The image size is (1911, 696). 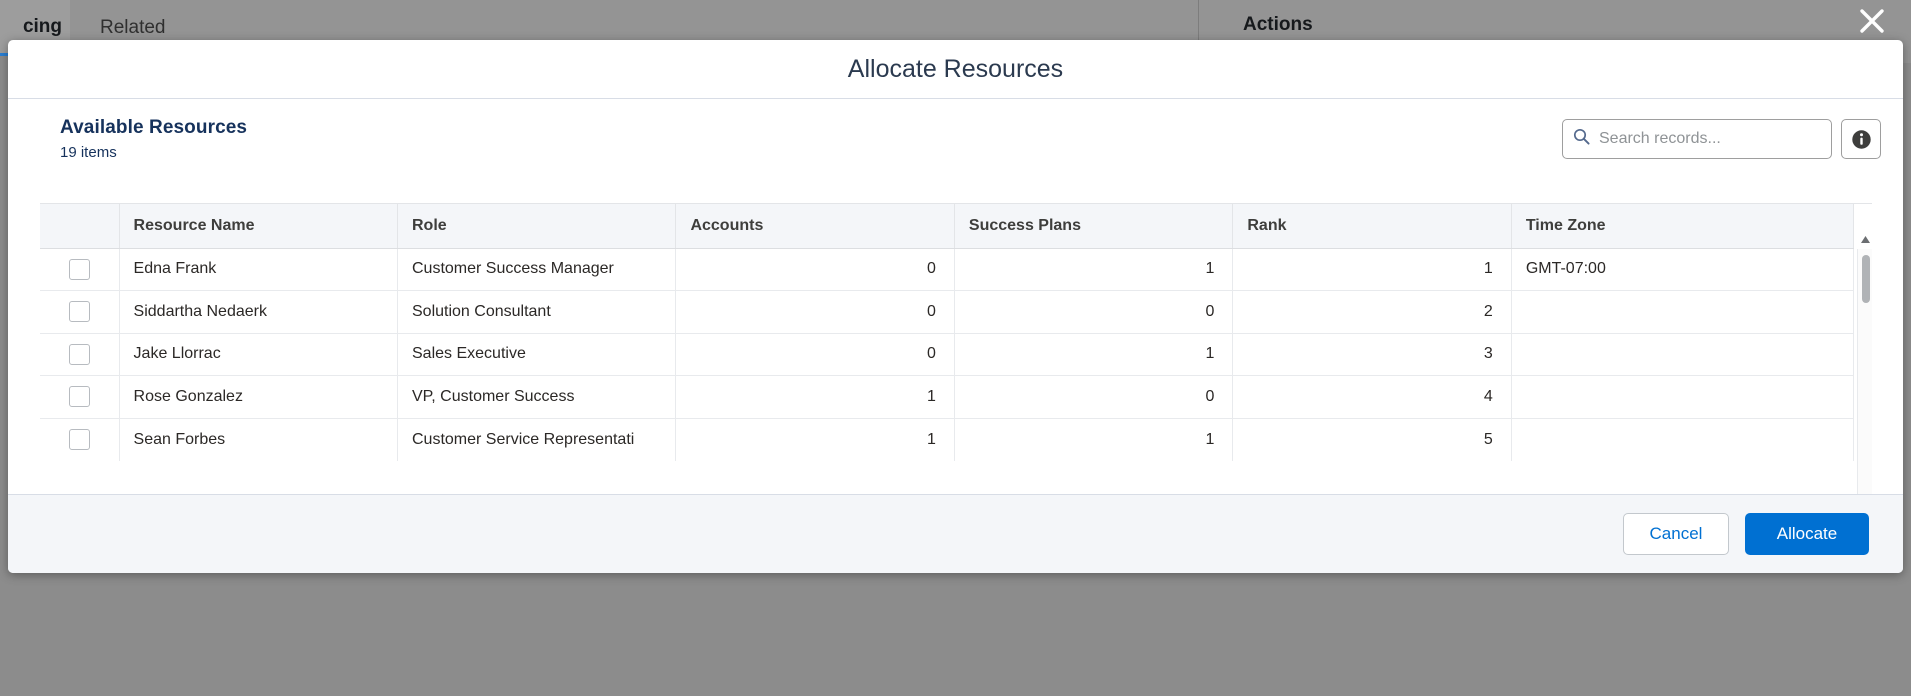 I want to click on cell-time-zone: GMT-07:00, so click(x=1683, y=269).